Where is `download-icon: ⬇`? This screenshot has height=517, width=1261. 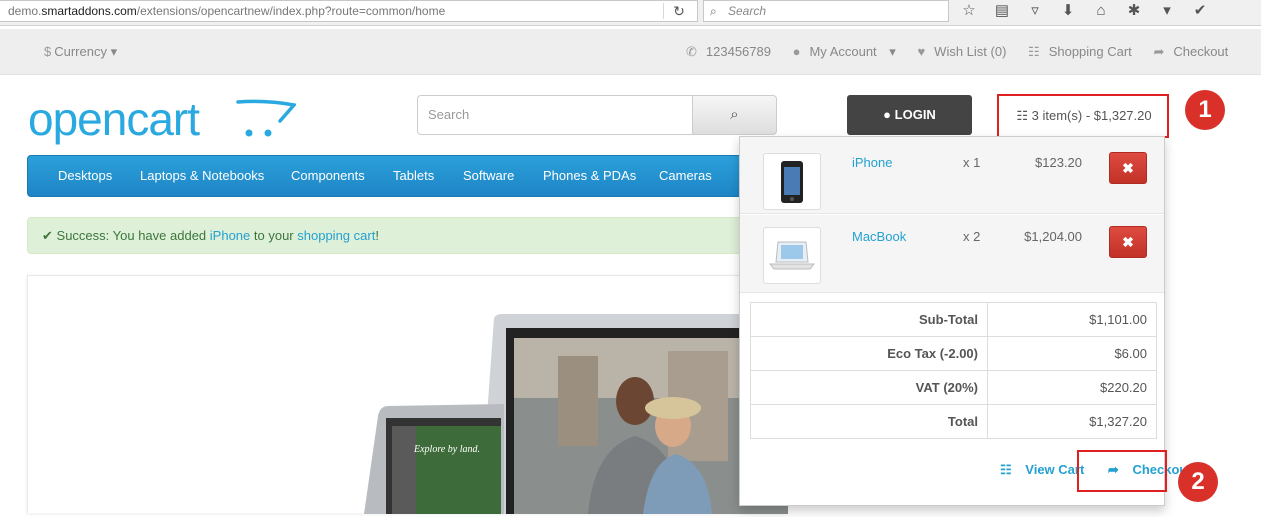 download-icon: ⬇ is located at coordinates (1068, 11).